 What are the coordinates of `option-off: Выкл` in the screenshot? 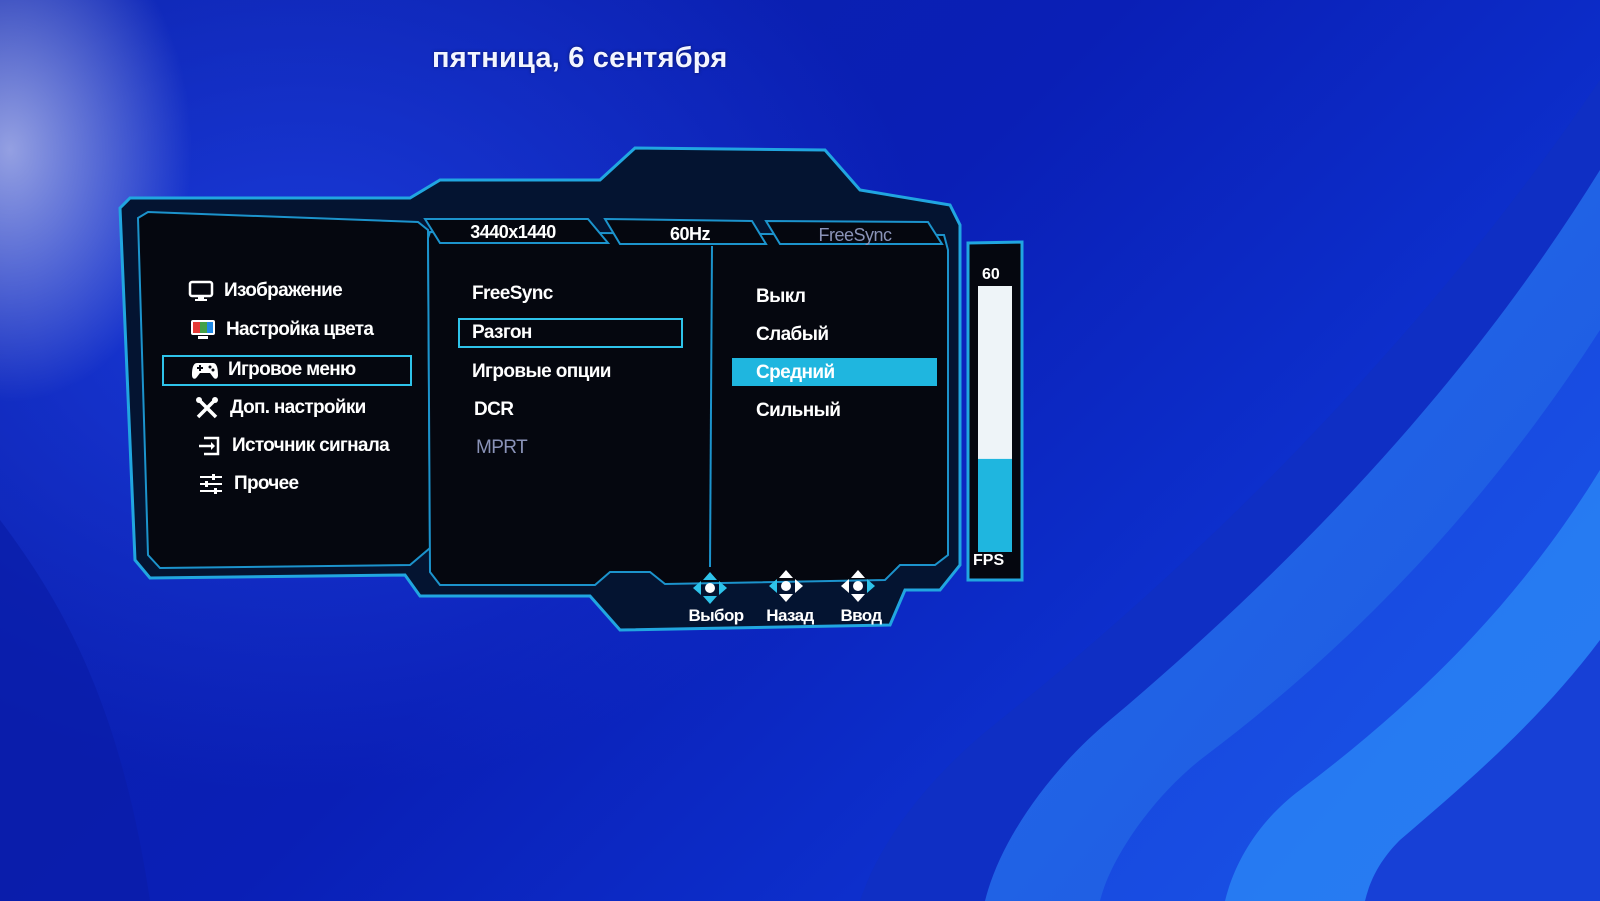 It's located at (781, 297).